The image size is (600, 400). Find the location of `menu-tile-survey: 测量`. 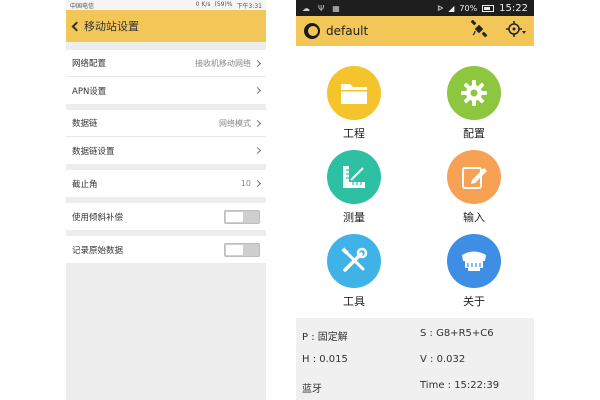

menu-tile-survey: 测量 is located at coordinates (354, 187).